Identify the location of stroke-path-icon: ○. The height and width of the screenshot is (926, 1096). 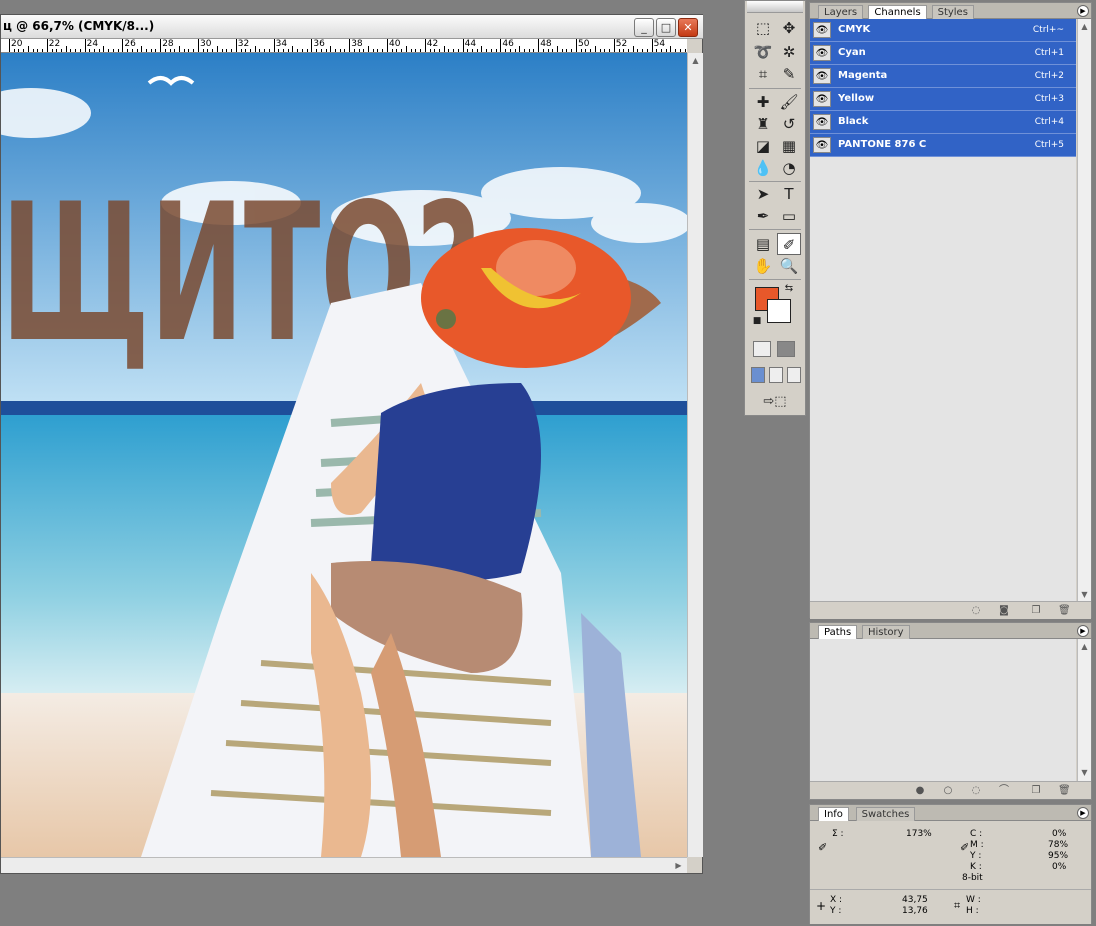
(948, 791).